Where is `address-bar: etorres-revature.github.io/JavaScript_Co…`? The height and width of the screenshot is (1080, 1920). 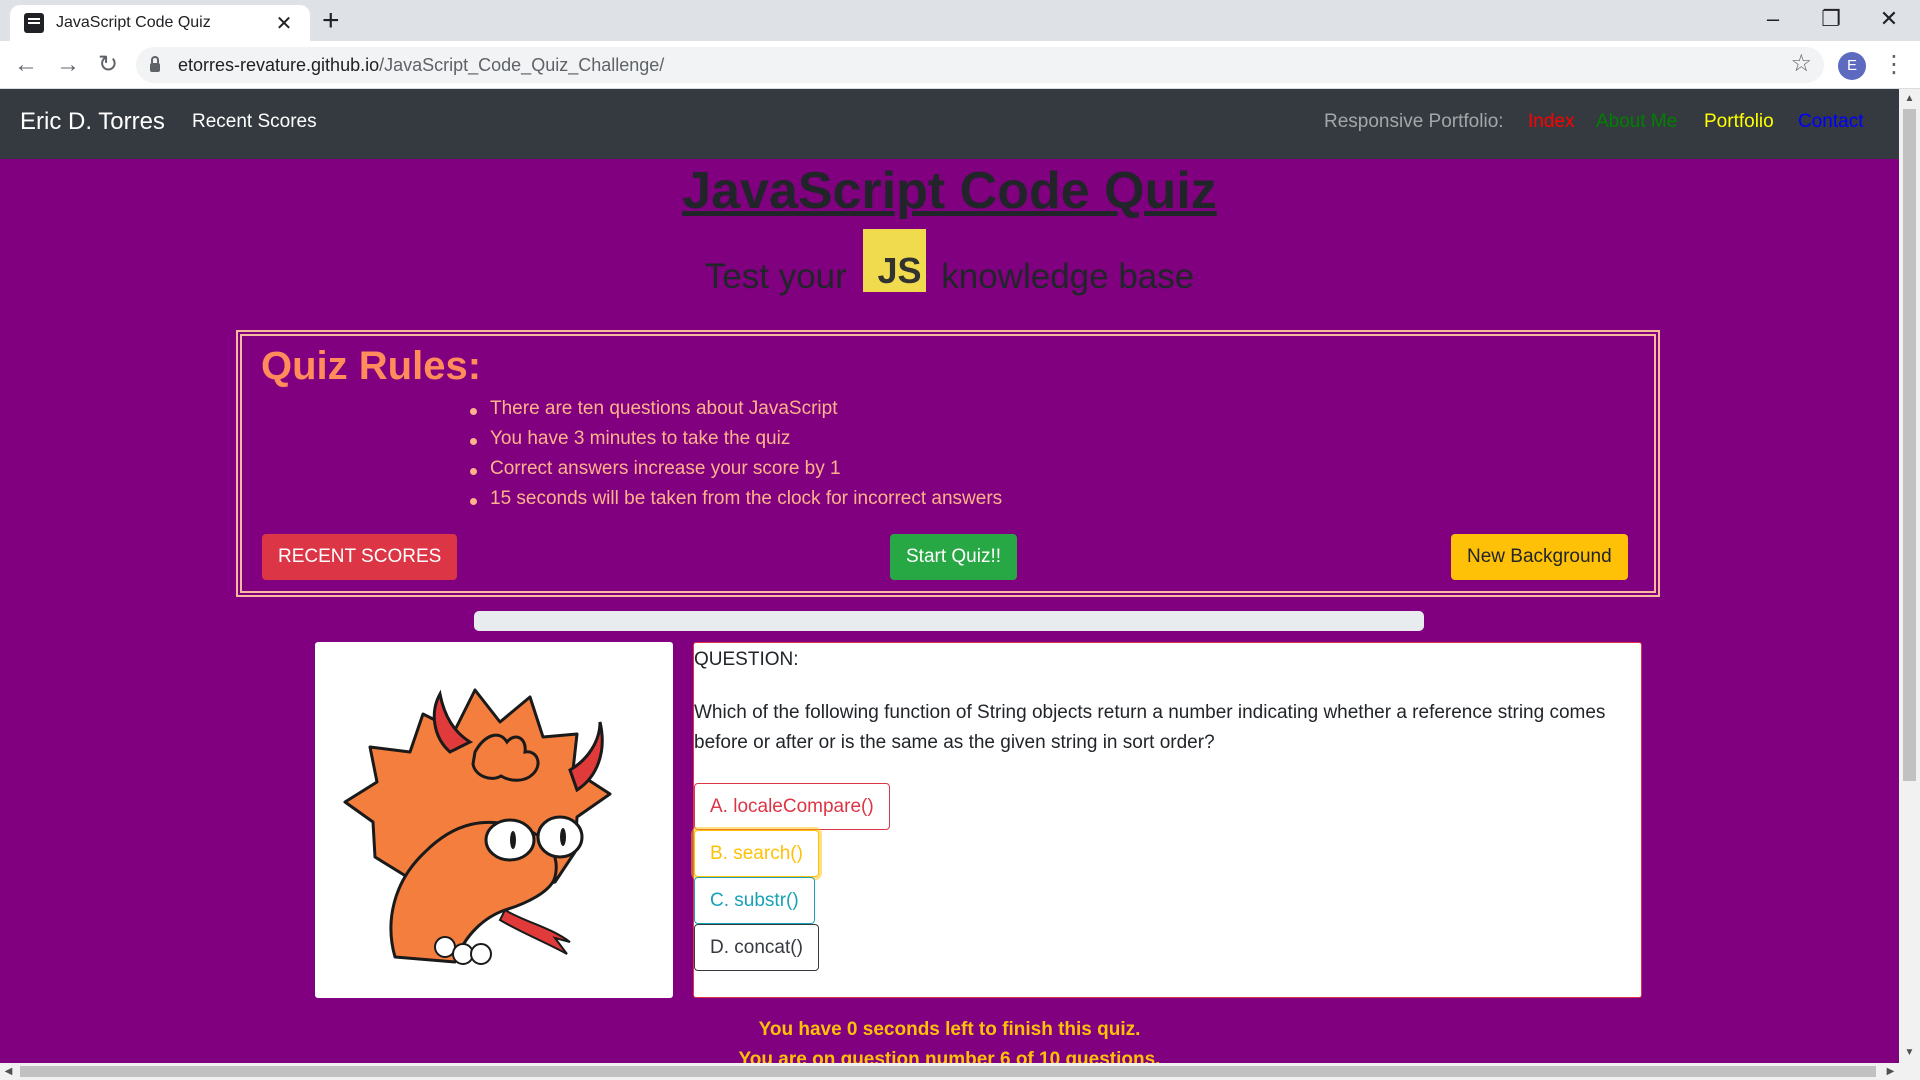 address-bar: etorres-revature.github.io/JavaScript_Co… is located at coordinates (980, 65).